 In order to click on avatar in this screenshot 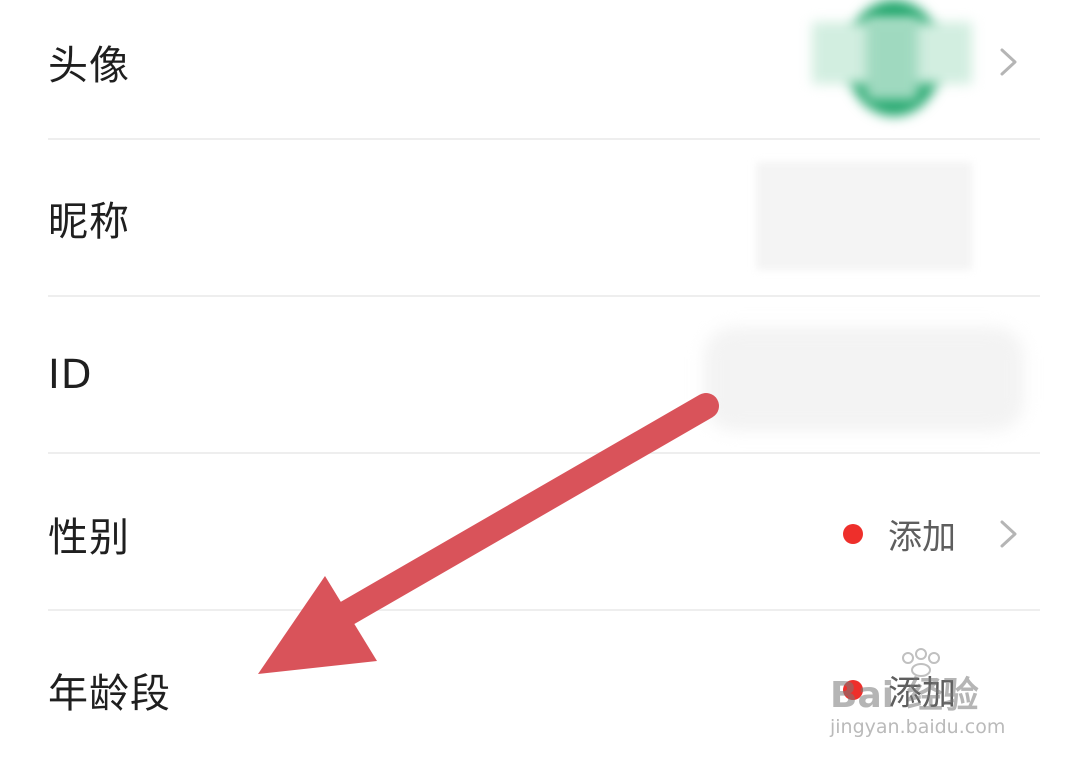, I will do `click(892, 60)`.